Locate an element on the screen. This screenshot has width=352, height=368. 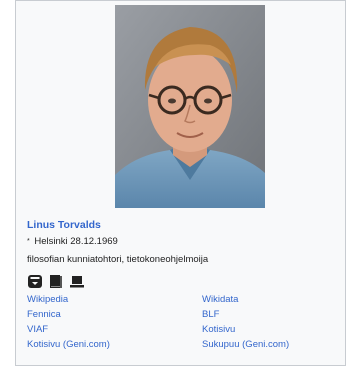
icon-row is located at coordinates (56, 281).